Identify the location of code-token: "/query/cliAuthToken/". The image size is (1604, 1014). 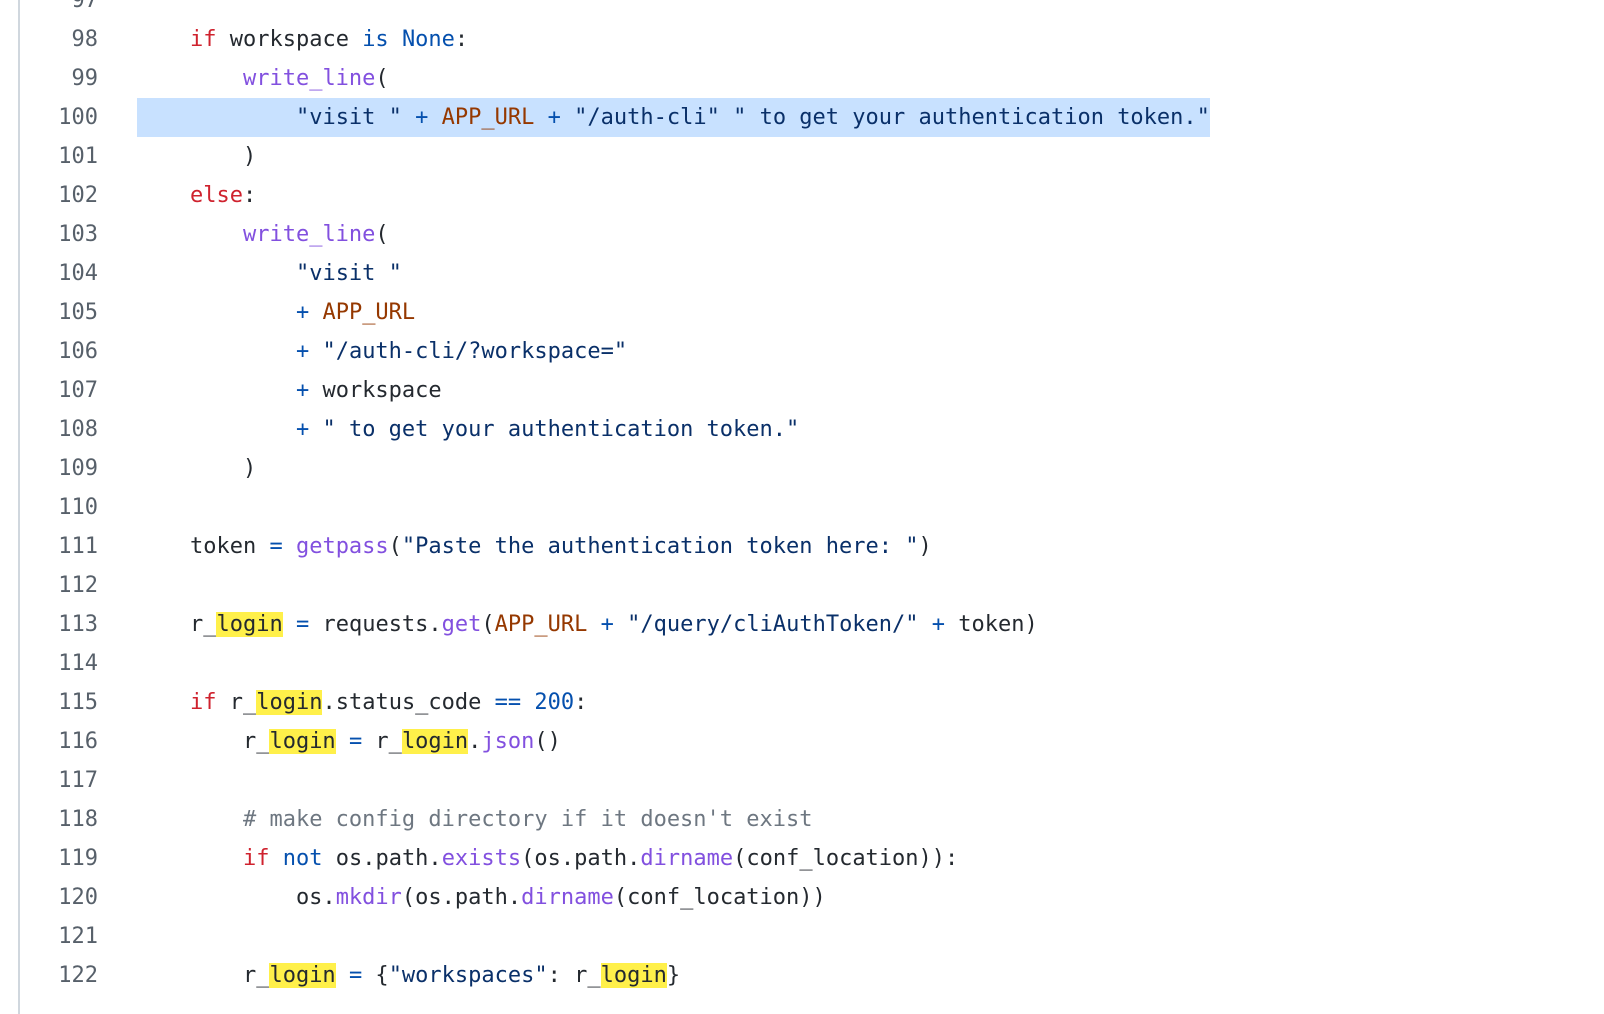
(773, 624).